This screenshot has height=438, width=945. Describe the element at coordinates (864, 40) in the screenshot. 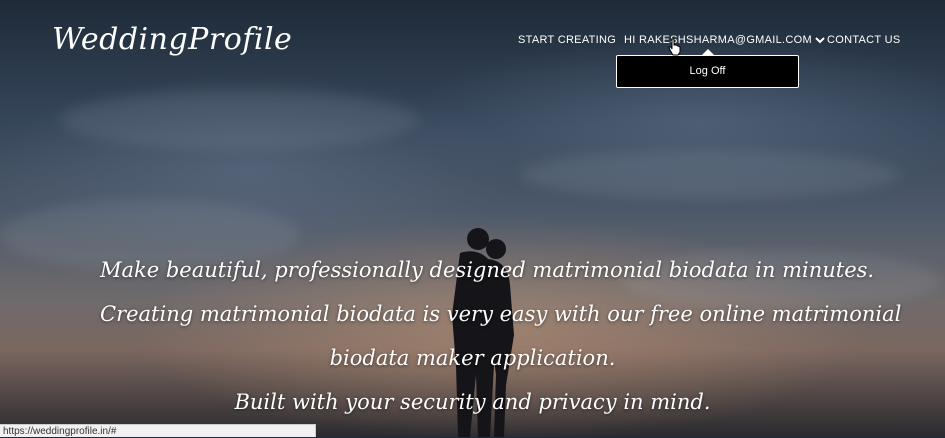

I see `nav-contact-us: CONTACT US` at that location.